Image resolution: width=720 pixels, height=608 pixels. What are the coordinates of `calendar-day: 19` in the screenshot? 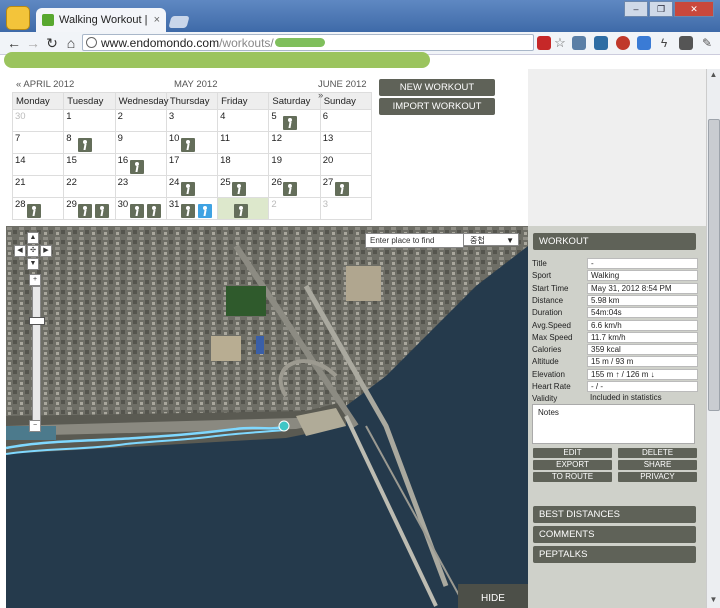 It's located at (294, 164).